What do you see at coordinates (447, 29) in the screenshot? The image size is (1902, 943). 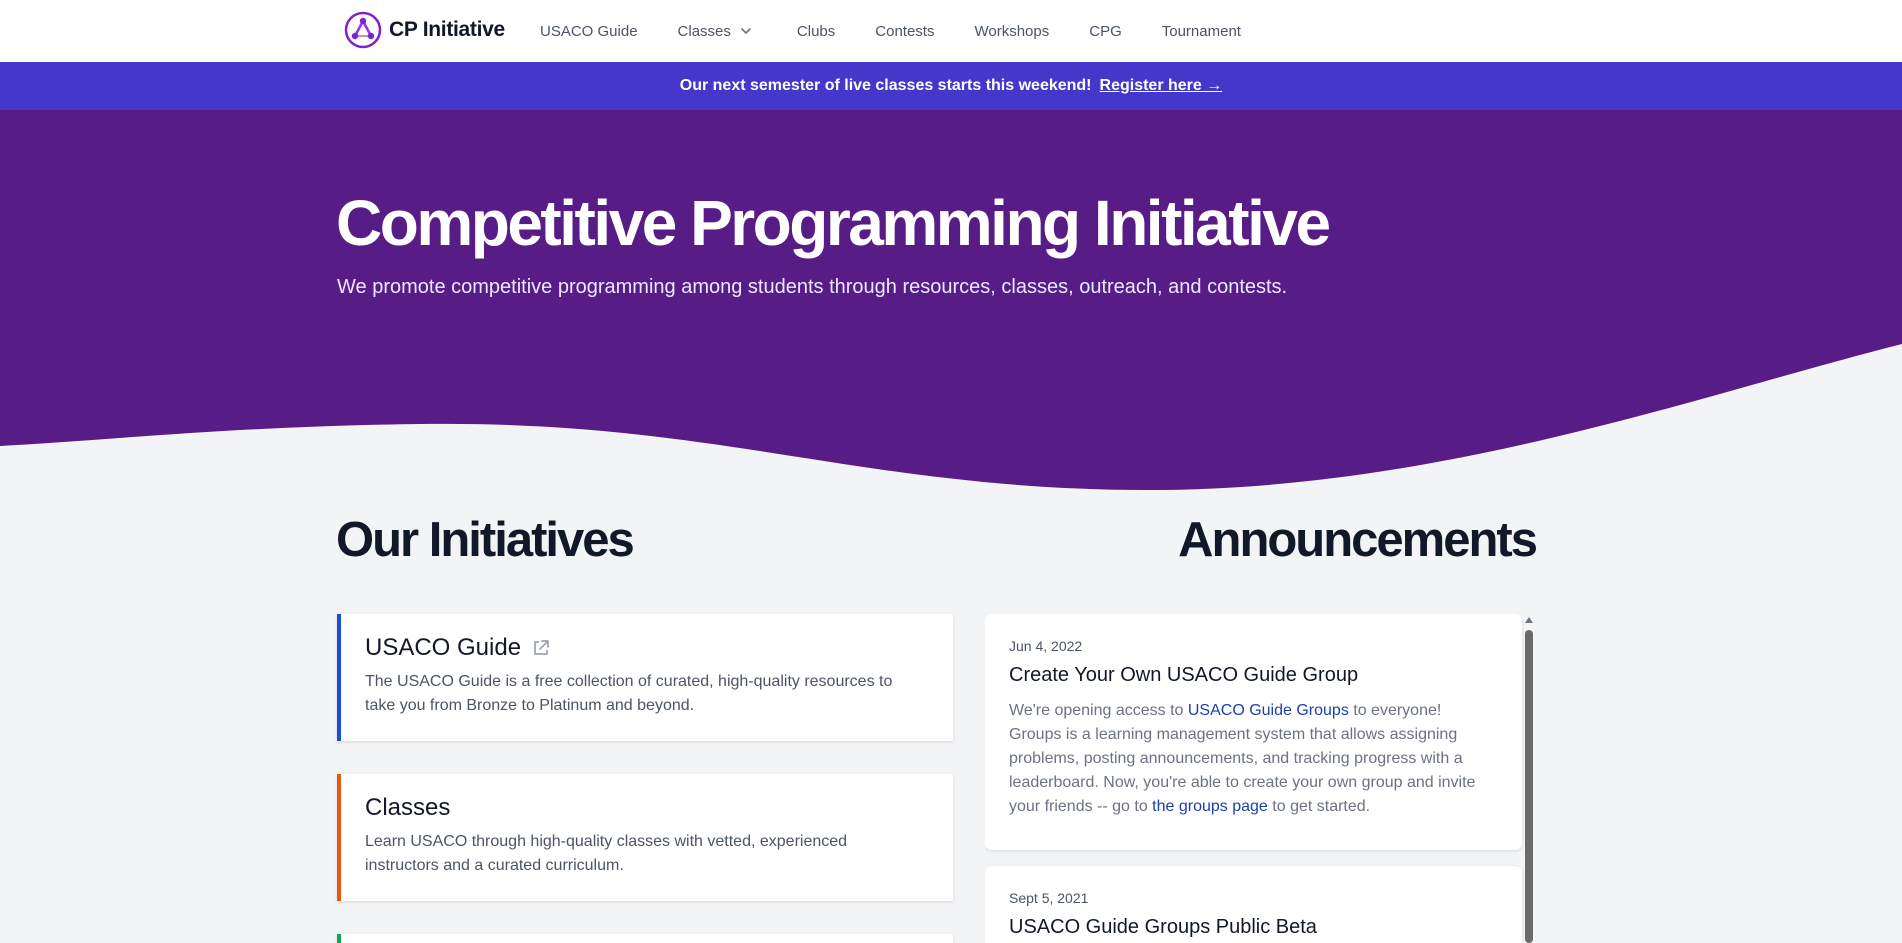 I see `logo-text: CP Initiative` at bounding box center [447, 29].